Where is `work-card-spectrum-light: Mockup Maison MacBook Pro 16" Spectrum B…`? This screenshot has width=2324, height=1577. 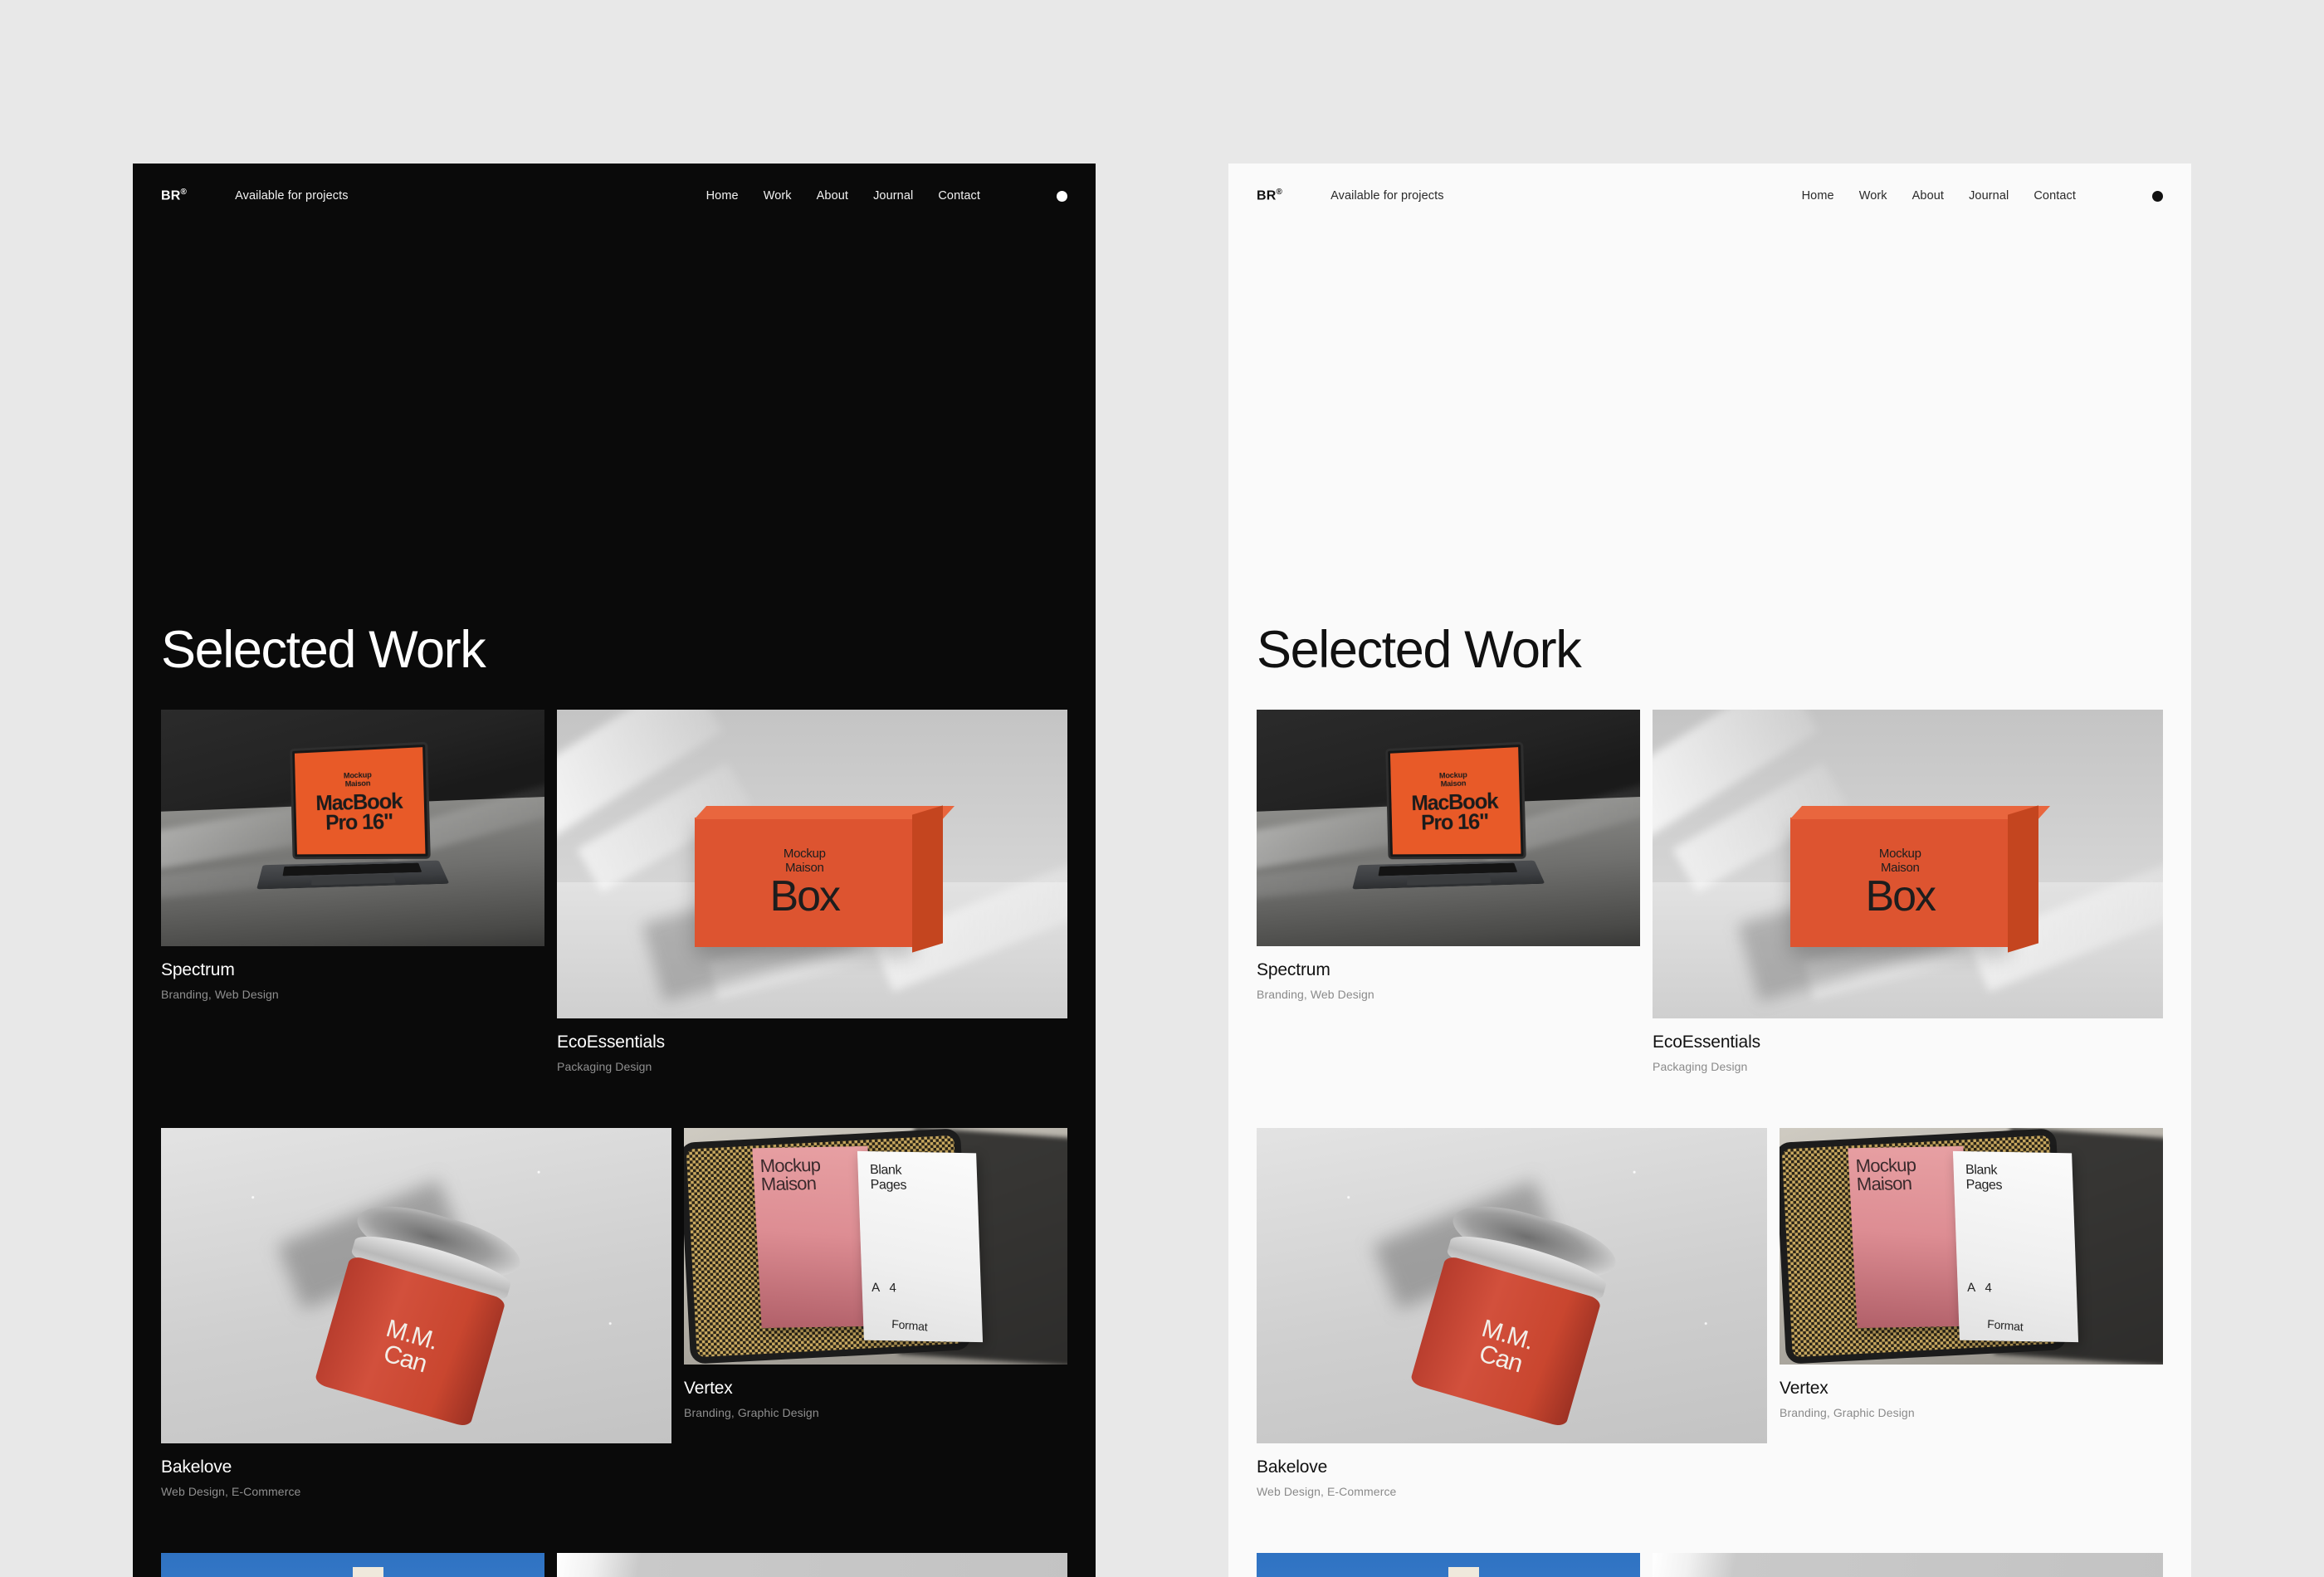
work-card-spectrum-light: Mockup Maison MacBook Pro 16" Spectrum B… is located at coordinates (1448, 855).